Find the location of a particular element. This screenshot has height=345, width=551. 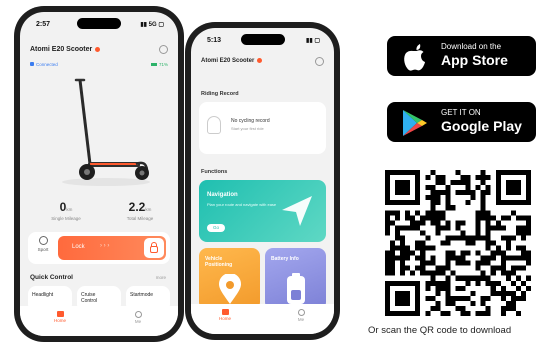

cruise-control-label: Cruise Control is located at coordinates (89, 298).